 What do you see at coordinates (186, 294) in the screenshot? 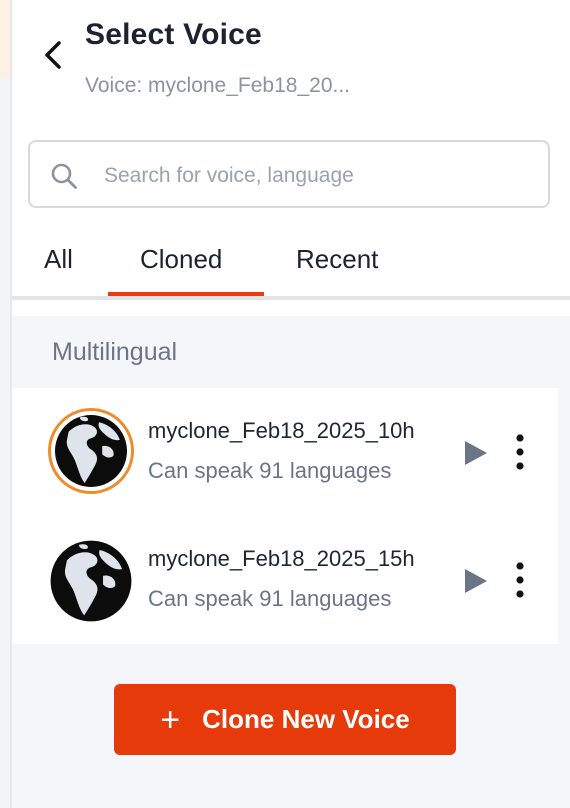
I see `active-tab-indicator` at bounding box center [186, 294].